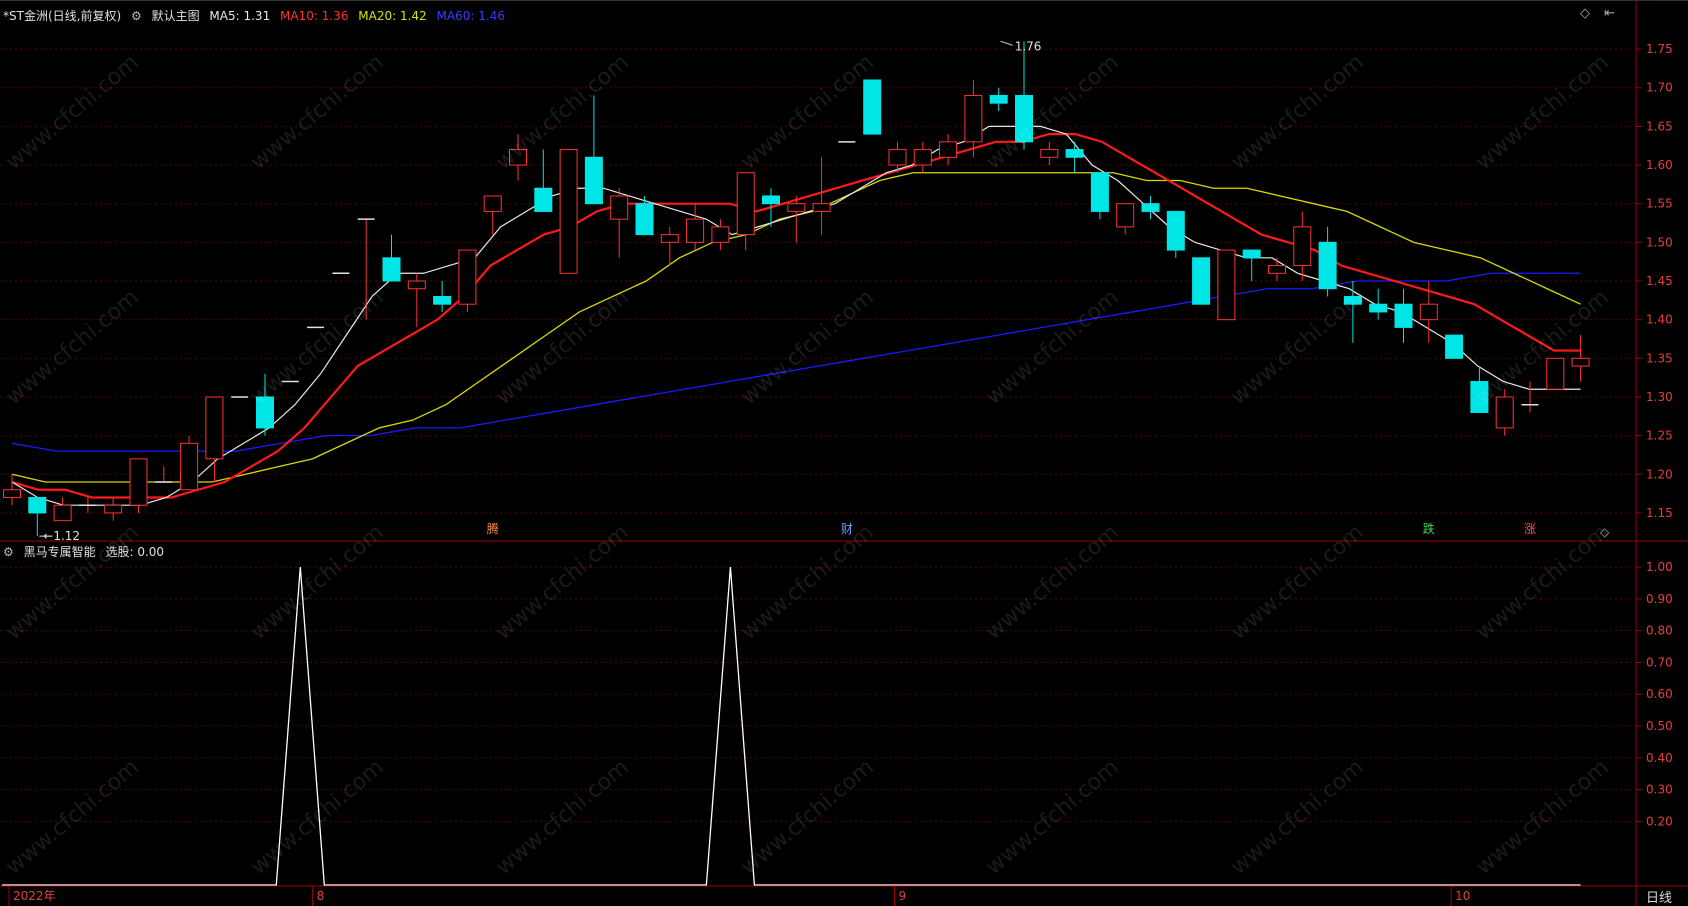 The height and width of the screenshot is (906, 1688). Describe the element at coordinates (1530, 528) in the screenshot. I see `event-marker: 涨` at that location.